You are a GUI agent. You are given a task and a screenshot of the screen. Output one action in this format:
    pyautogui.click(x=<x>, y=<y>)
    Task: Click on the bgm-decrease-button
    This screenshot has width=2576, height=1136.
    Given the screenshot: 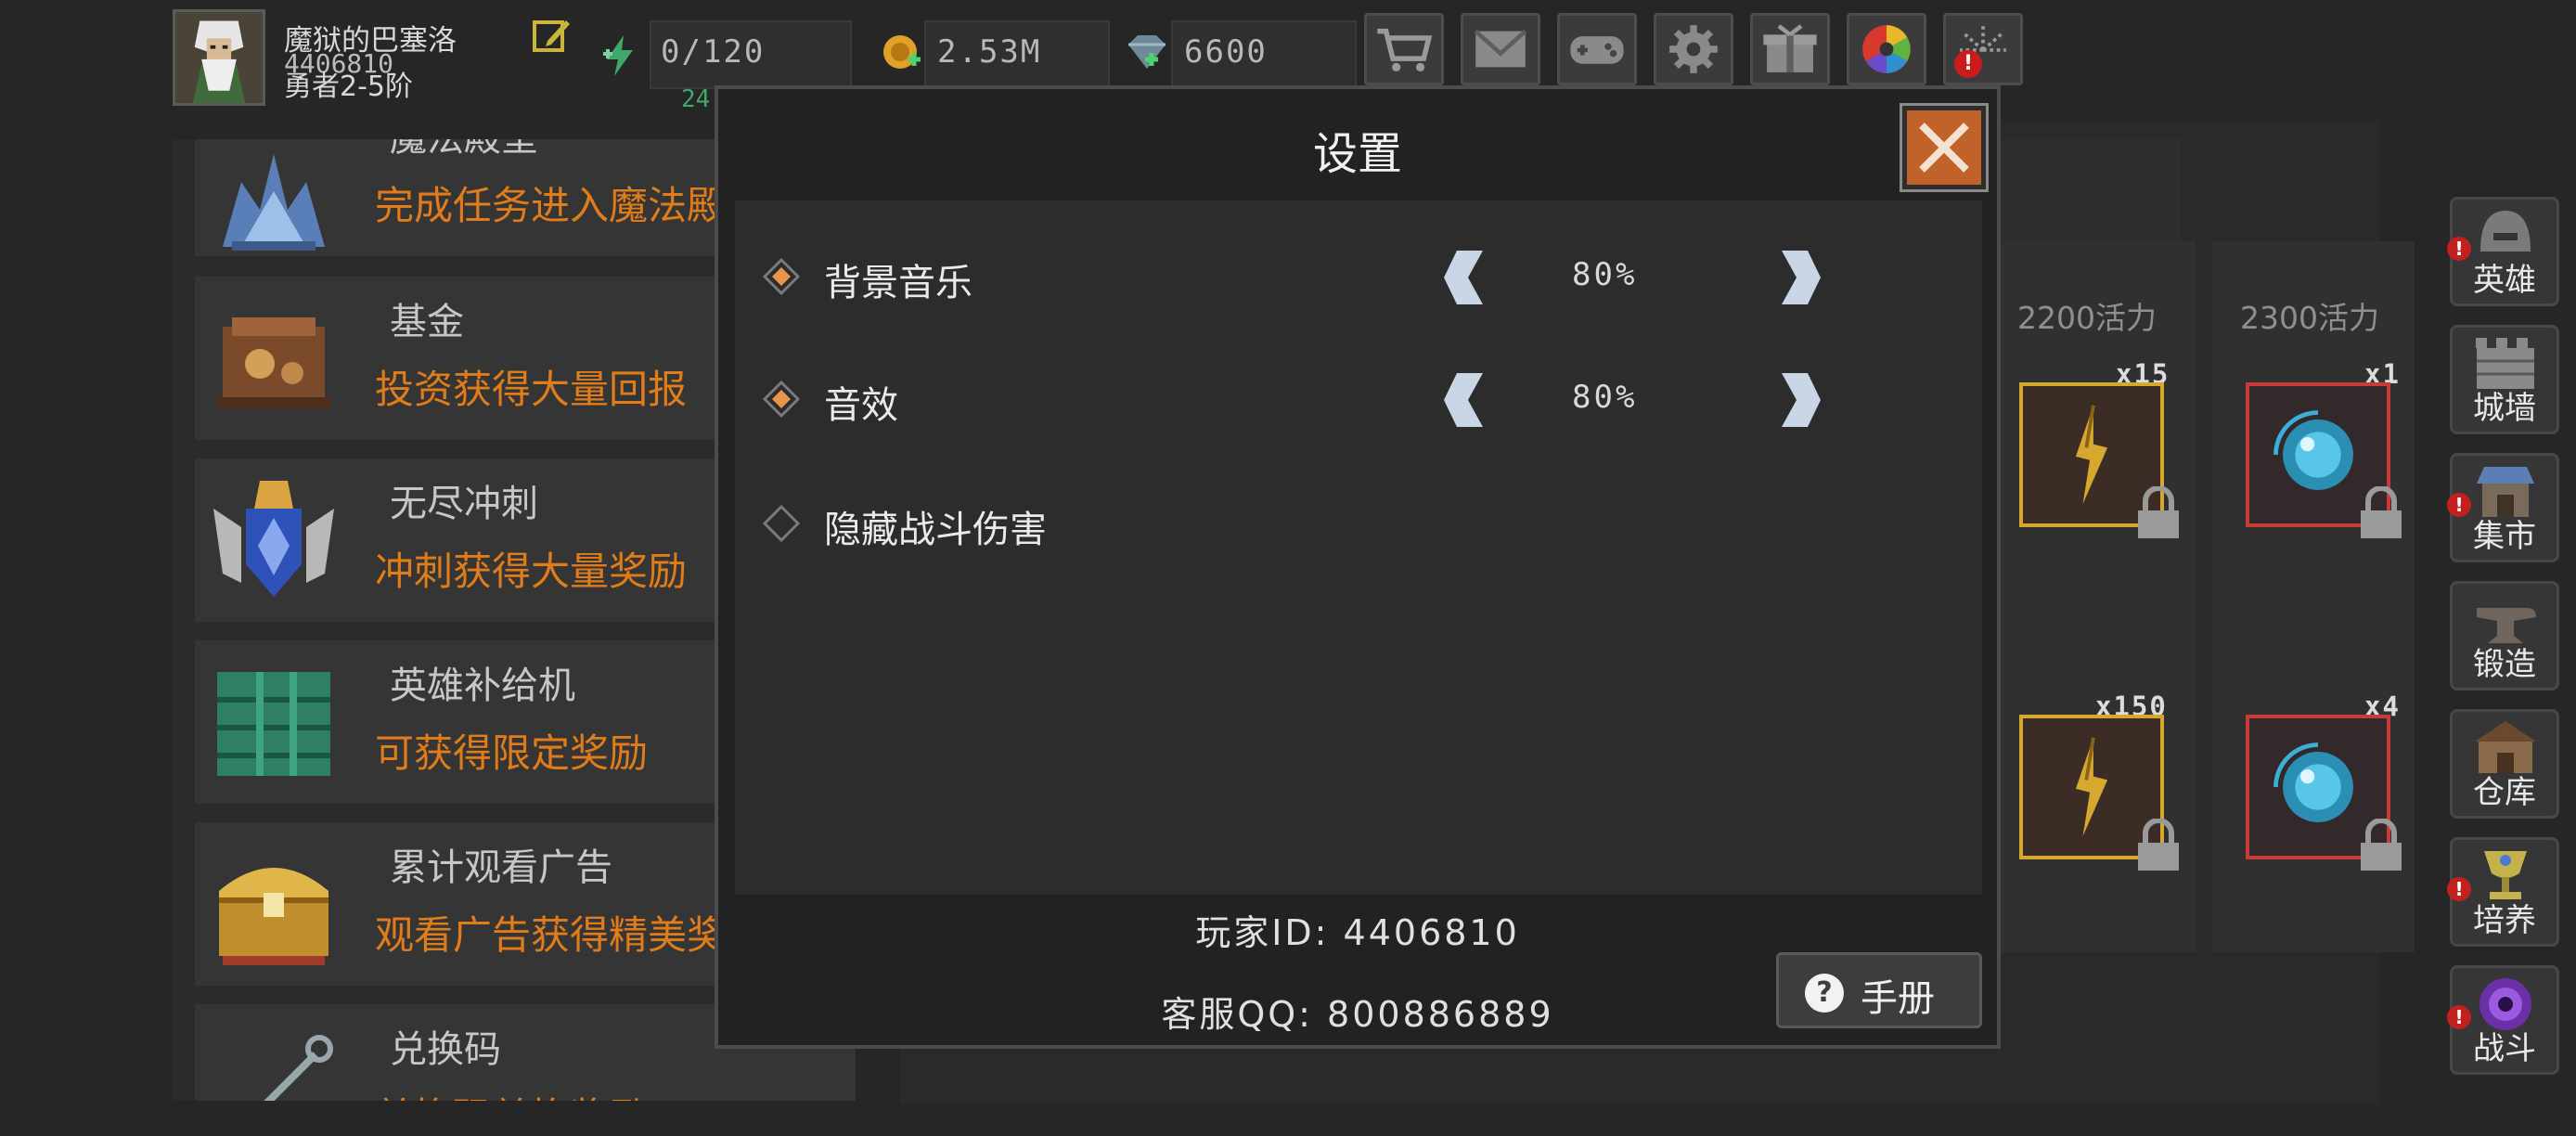 What is the action you would take?
    pyautogui.click(x=1468, y=277)
    